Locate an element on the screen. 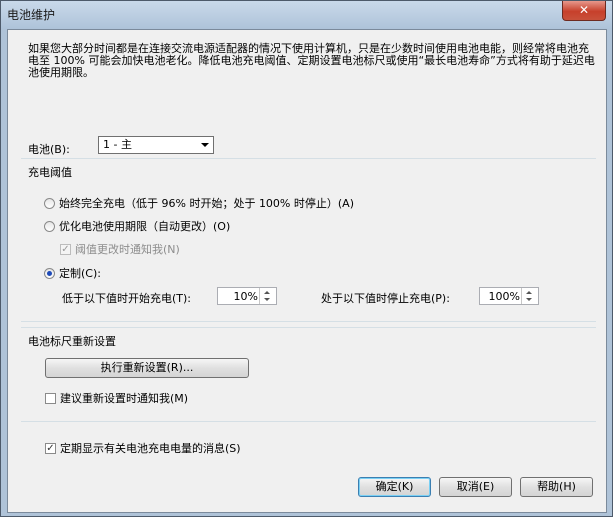 This screenshot has height=517, width=613. checkbox-notify-reset-label: 建议重新设置时通知我(M) is located at coordinates (124, 398).